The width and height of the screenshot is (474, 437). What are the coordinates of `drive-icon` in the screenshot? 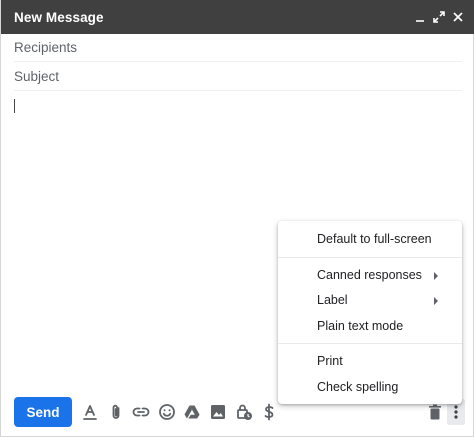 It's located at (192, 412).